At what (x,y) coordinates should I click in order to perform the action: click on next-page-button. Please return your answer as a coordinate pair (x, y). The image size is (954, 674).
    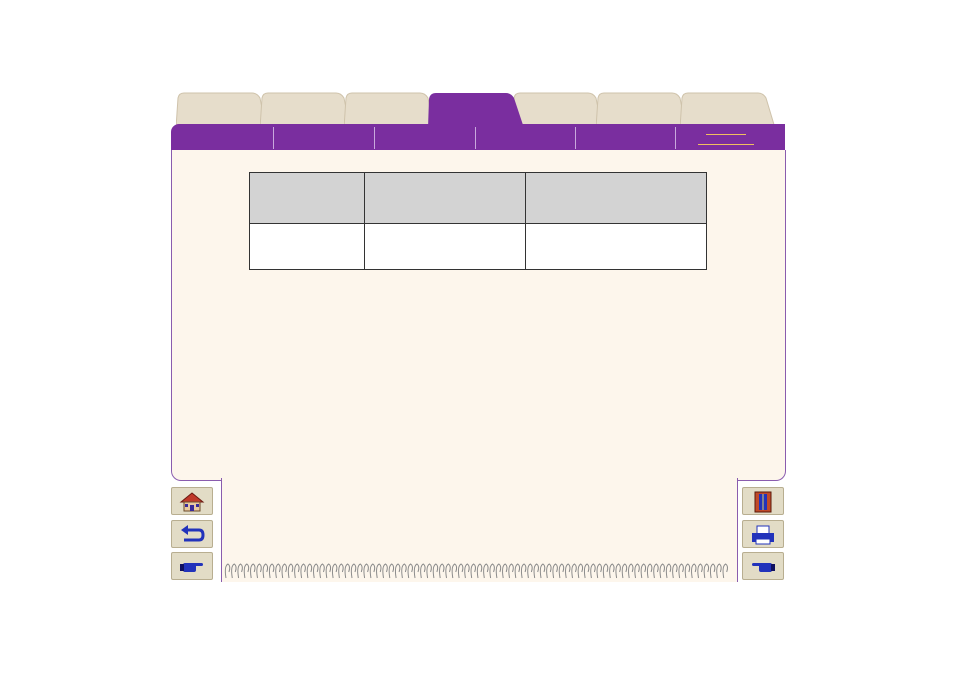
    Looking at the image, I should click on (192, 566).